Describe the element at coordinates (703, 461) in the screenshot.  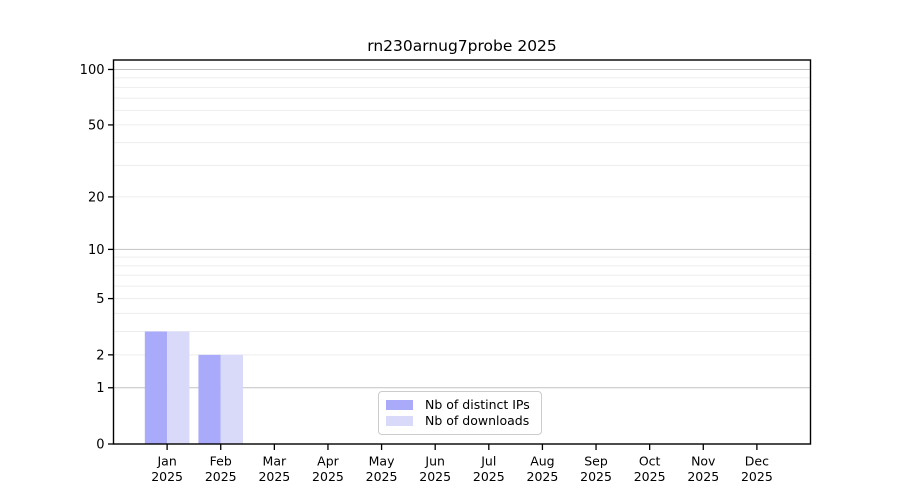
I see `x-tick-label-month: Nov` at that location.